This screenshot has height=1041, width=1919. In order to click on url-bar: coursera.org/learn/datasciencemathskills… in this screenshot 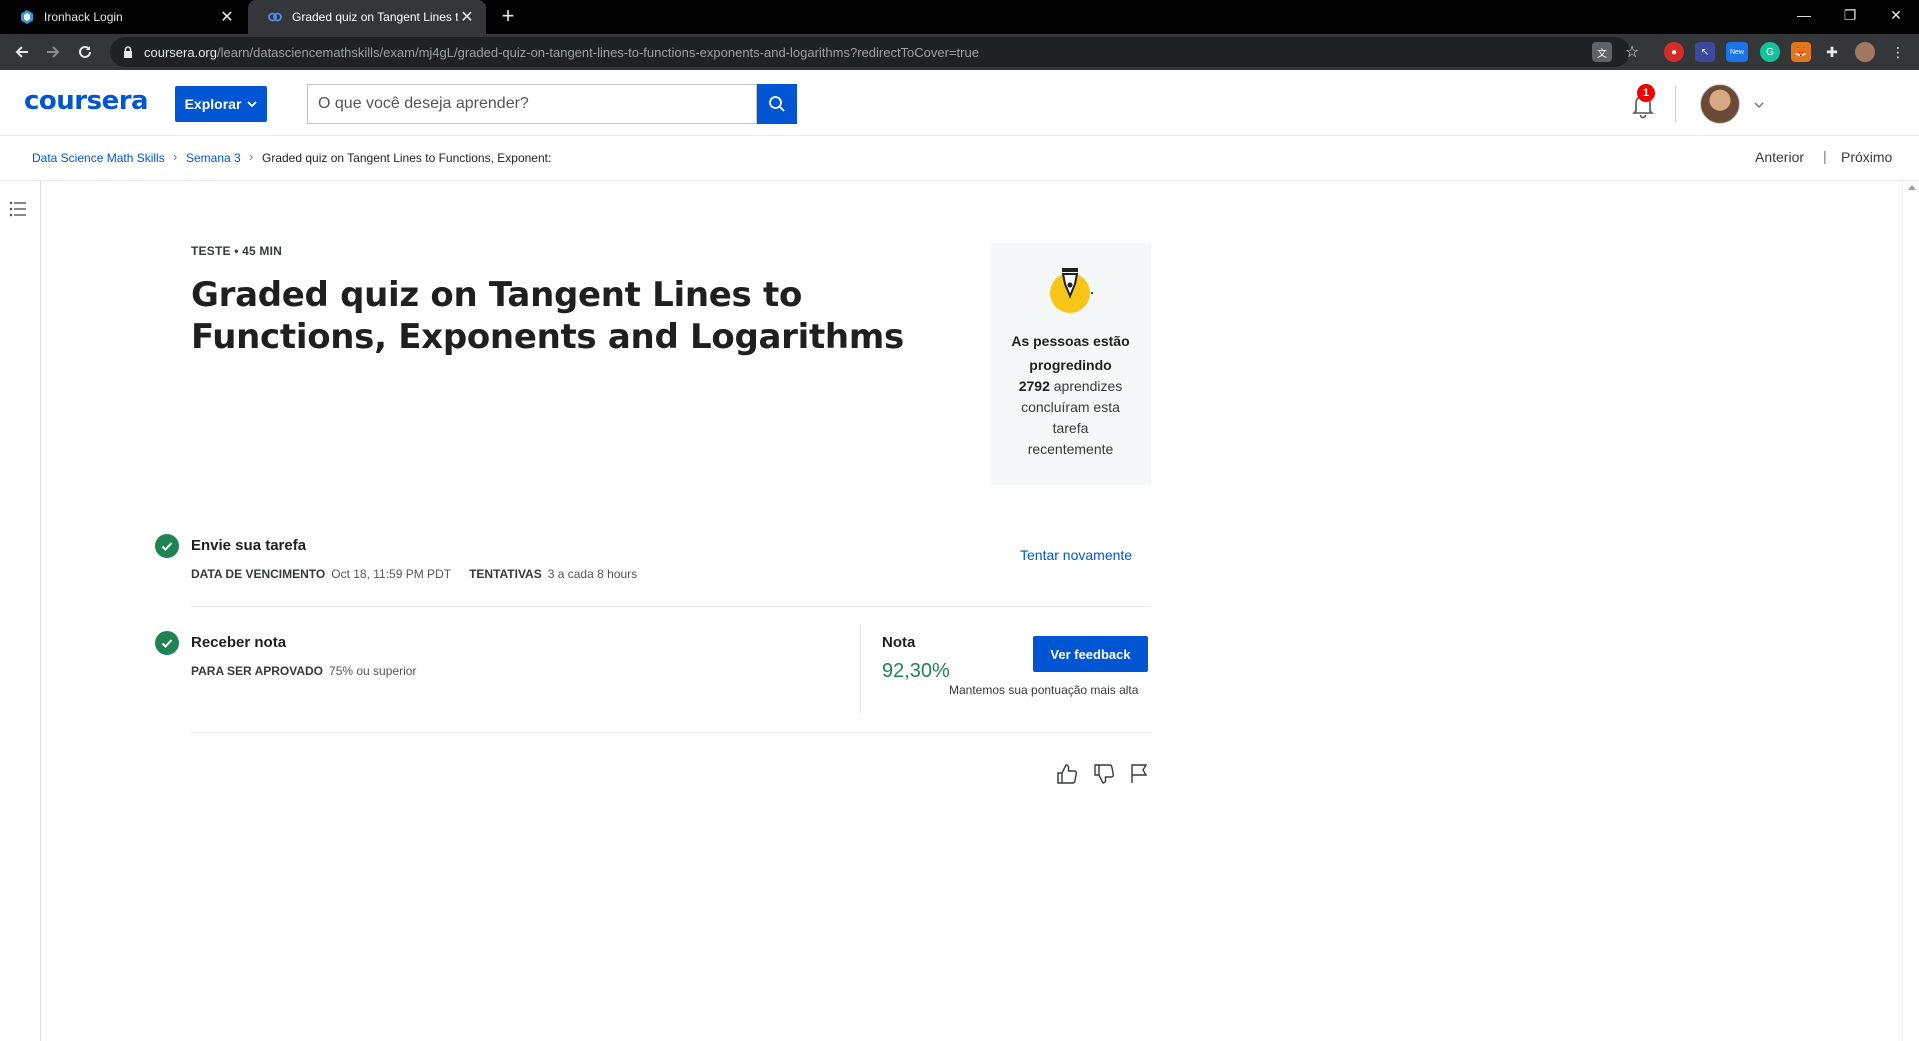, I will do `click(870, 52)`.